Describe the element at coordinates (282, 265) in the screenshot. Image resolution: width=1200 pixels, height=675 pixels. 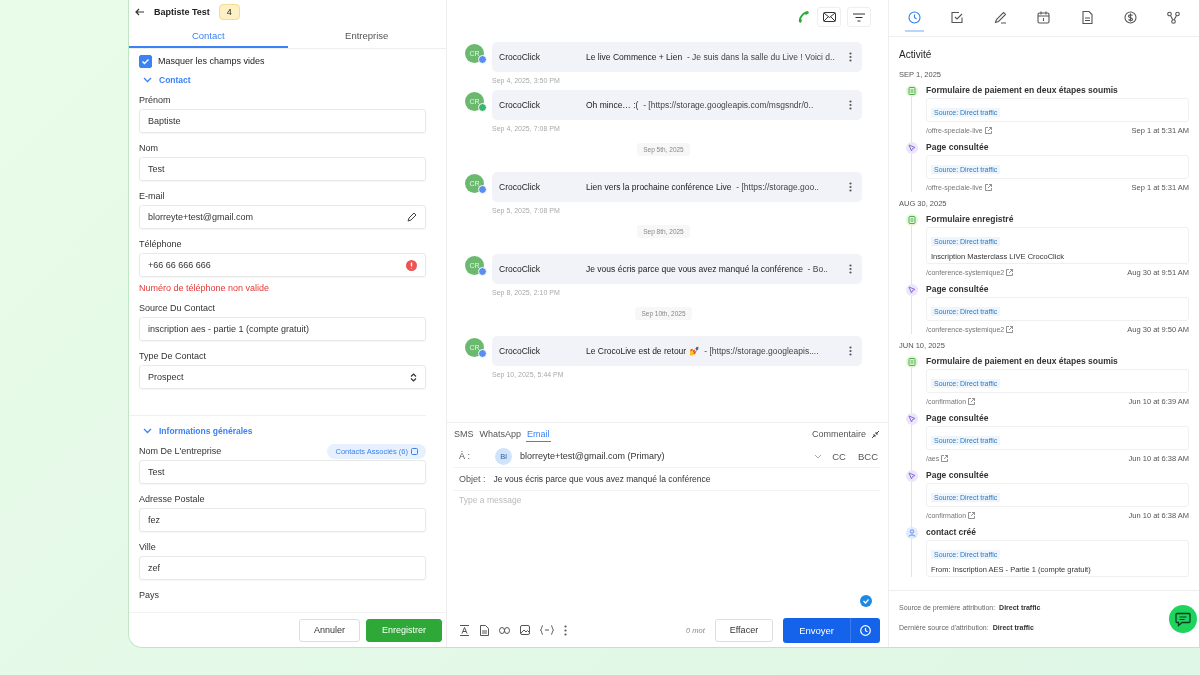
I see `input-field: +66 66 666 666` at that location.